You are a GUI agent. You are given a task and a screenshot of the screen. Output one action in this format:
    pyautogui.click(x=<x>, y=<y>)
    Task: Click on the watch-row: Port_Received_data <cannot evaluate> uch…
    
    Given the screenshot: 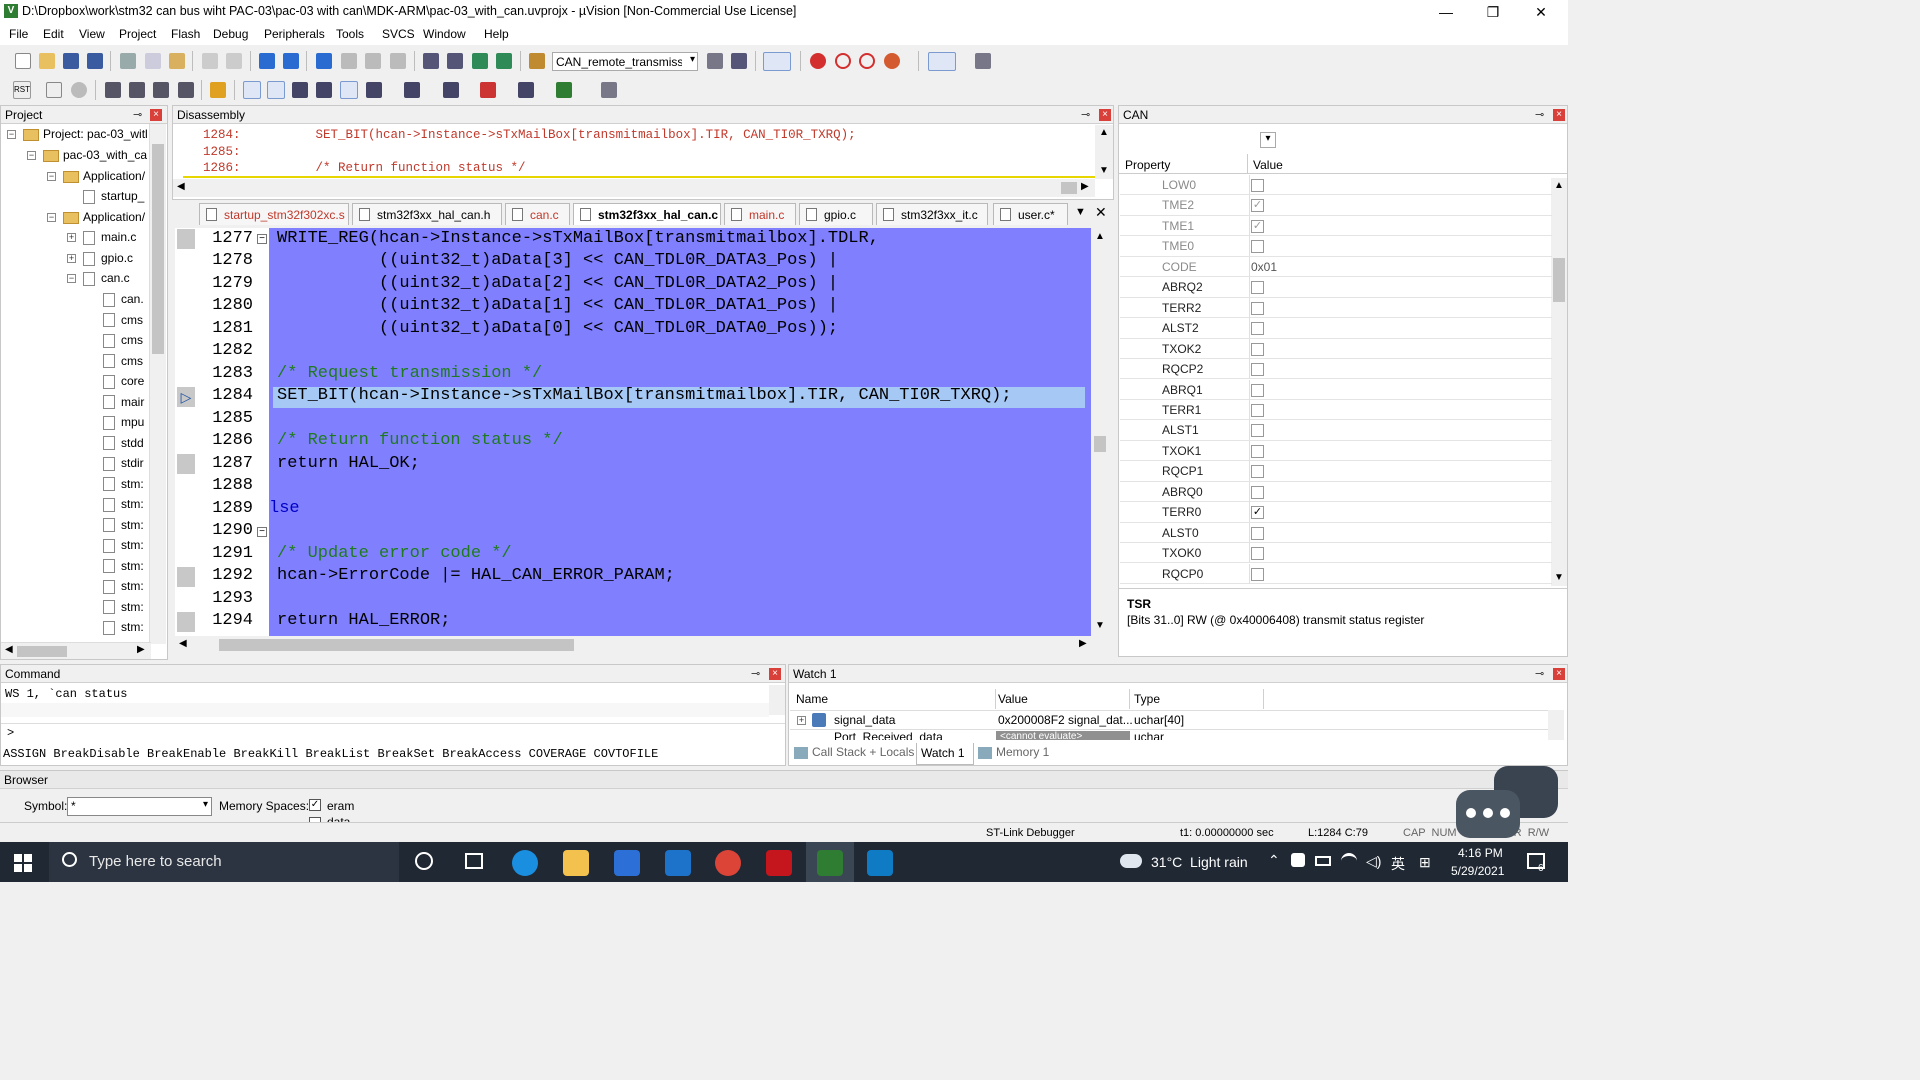 What is the action you would take?
    pyautogui.click(x=1170, y=735)
    